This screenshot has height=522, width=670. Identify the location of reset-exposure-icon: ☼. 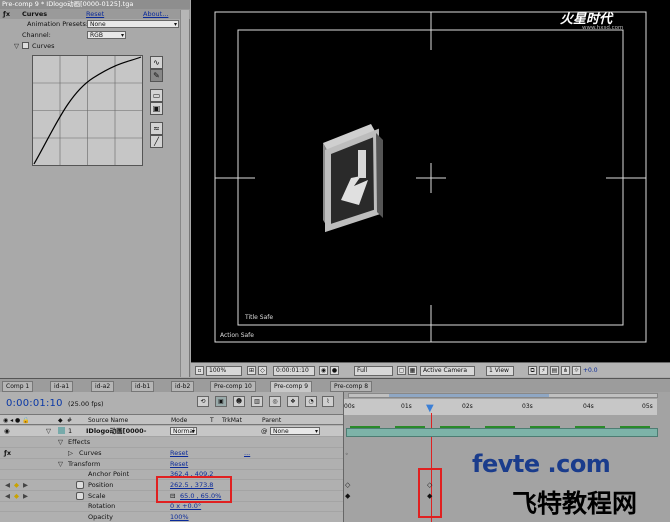
(576, 370).